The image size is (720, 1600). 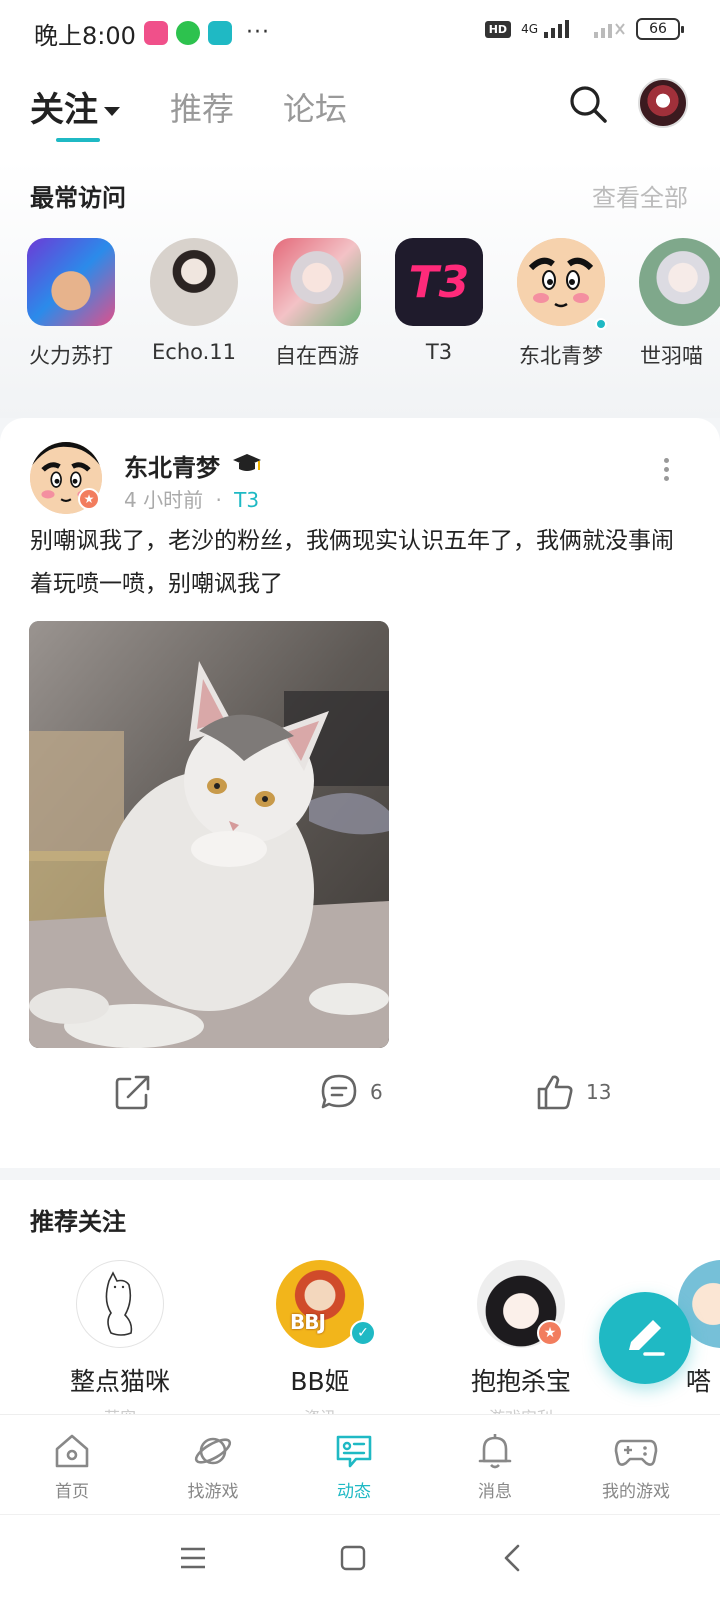 I want to click on recent-item: Echo.11, so click(x=194, y=301).